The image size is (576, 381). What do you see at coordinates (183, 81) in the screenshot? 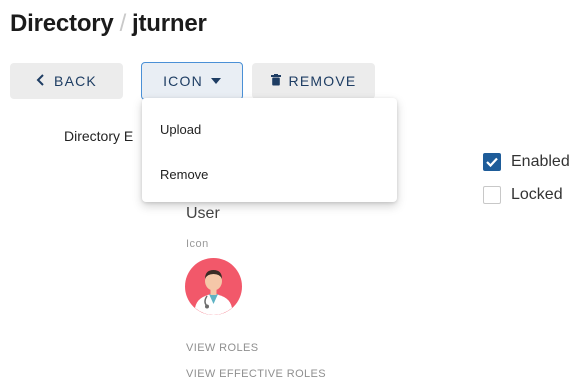
I see `icon-button-label: ICON` at bounding box center [183, 81].